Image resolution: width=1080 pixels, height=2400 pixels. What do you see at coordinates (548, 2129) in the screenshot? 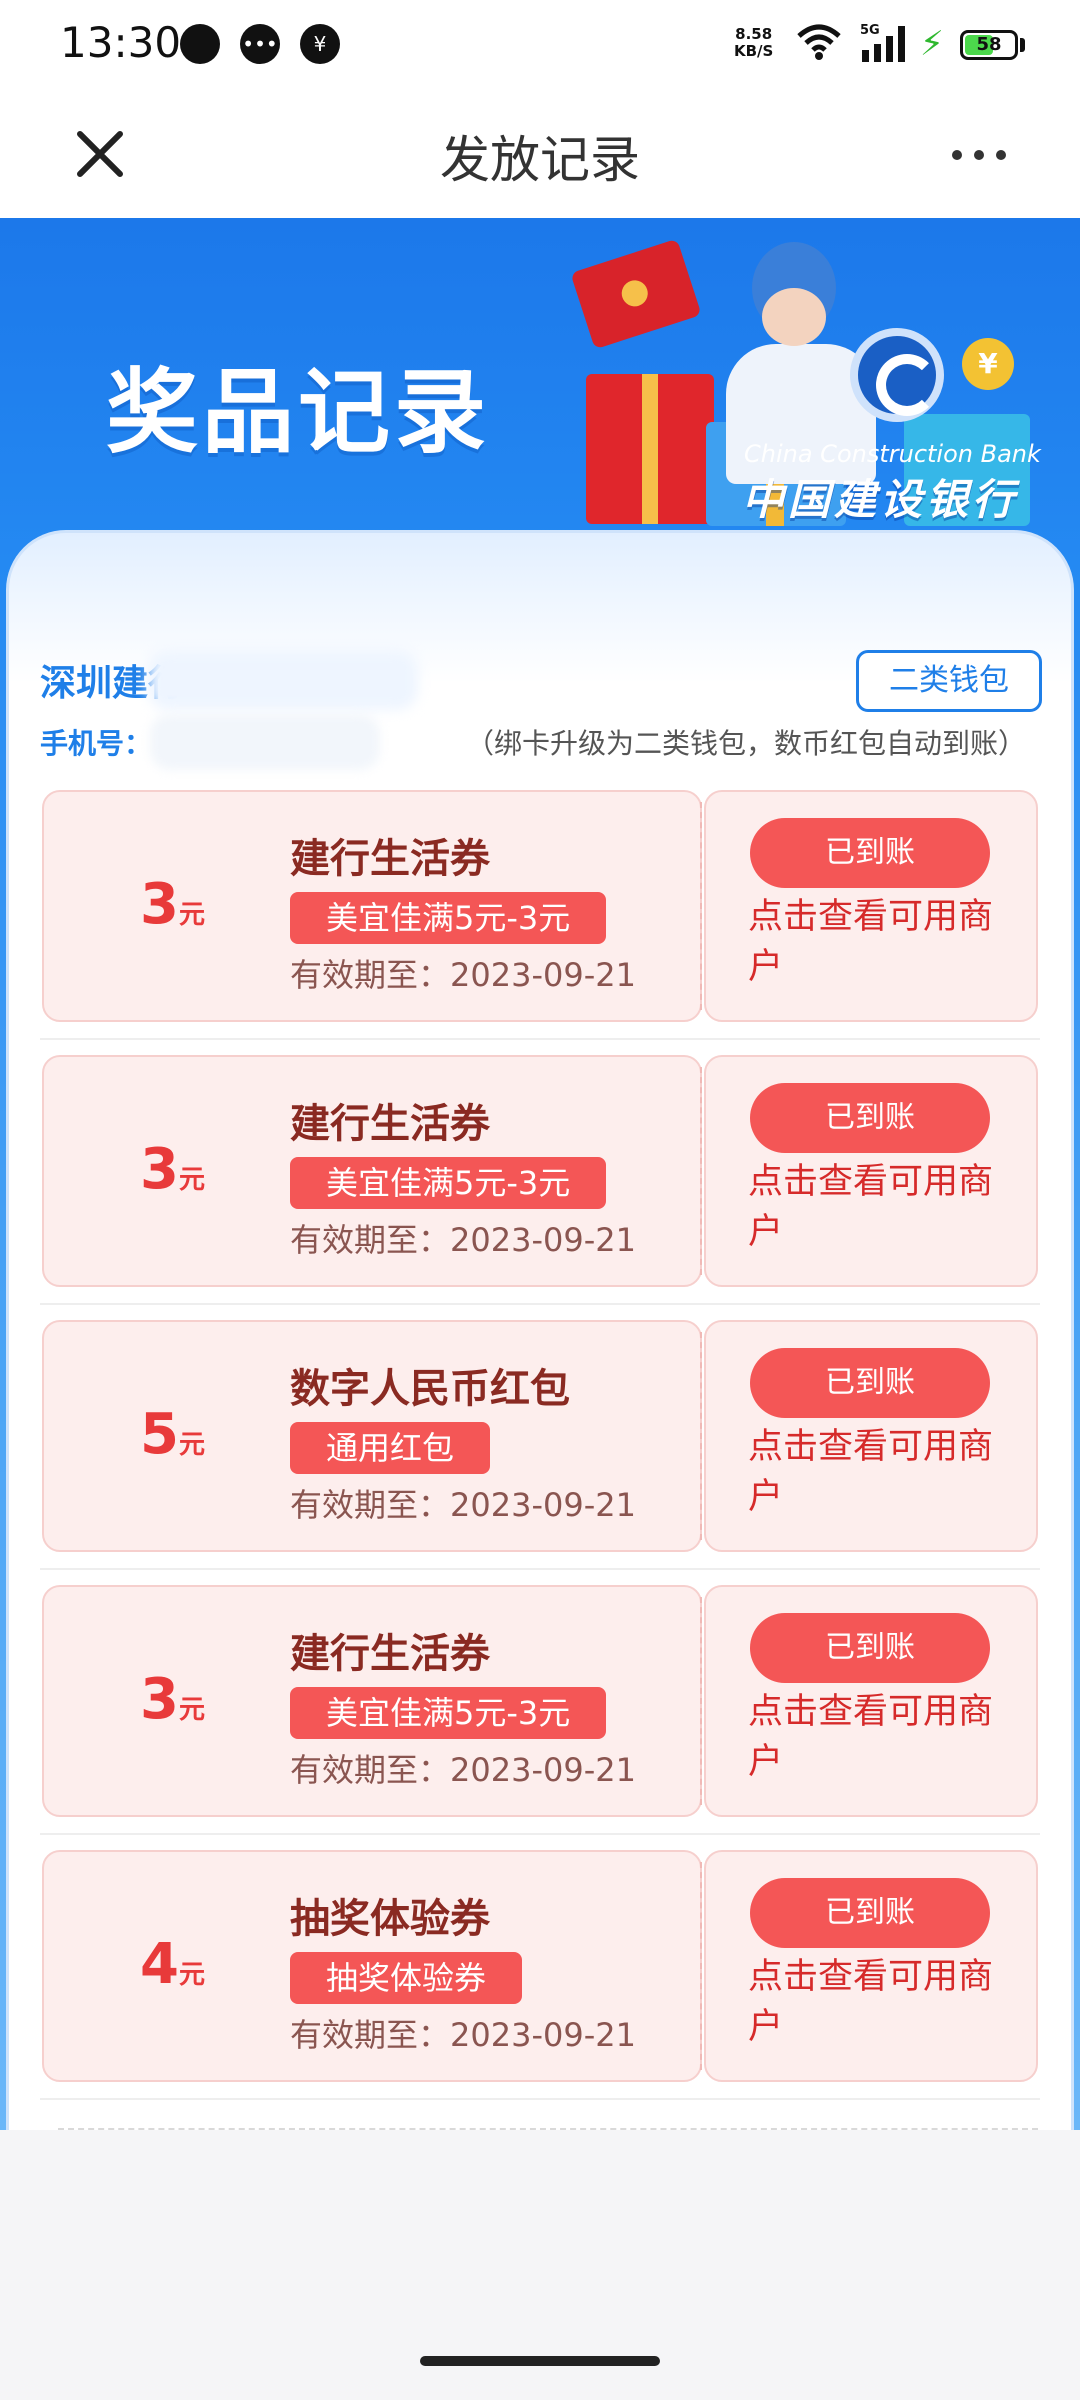
I see `list-end-divider` at bounding box center [548, 2129].